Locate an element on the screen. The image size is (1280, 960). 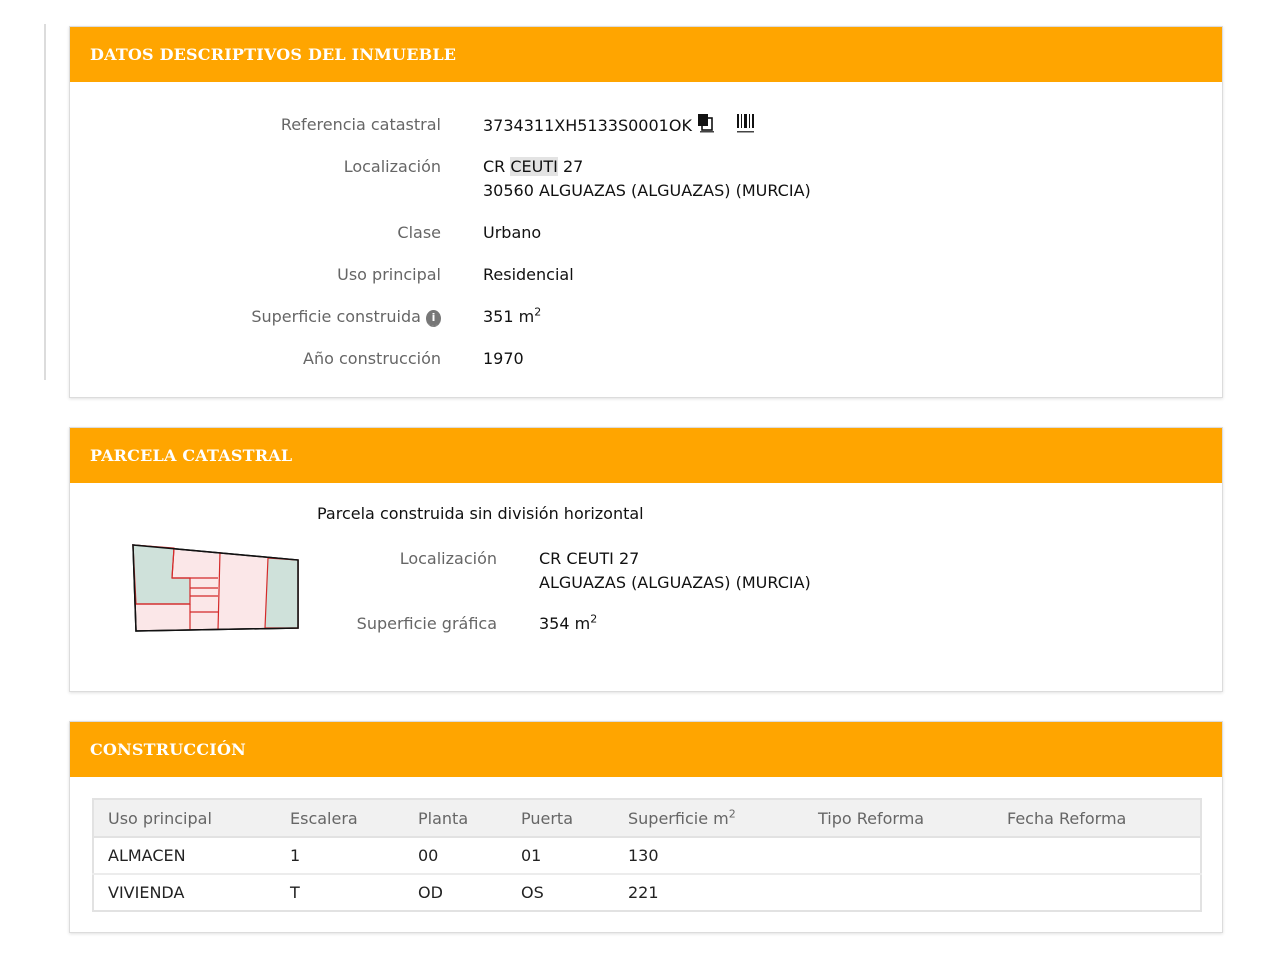
cell-planta: 00 is located at coordinates (455, 855).